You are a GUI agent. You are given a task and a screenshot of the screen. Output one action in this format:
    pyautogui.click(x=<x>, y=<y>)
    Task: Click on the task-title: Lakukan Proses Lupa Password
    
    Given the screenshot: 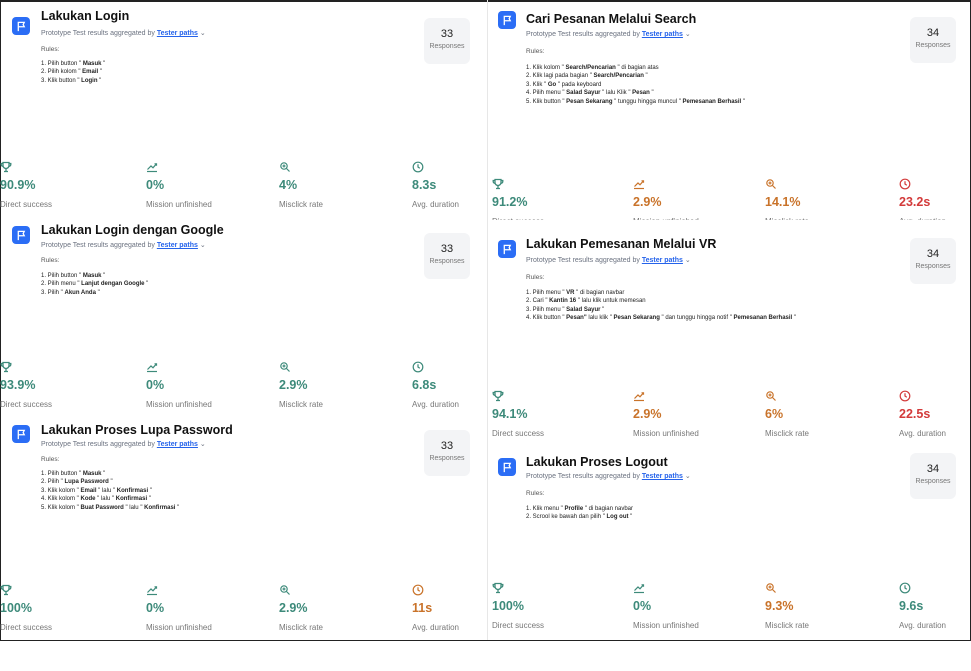 What is the action you would take?
    pyautogui.click(x=137, y=430)
    